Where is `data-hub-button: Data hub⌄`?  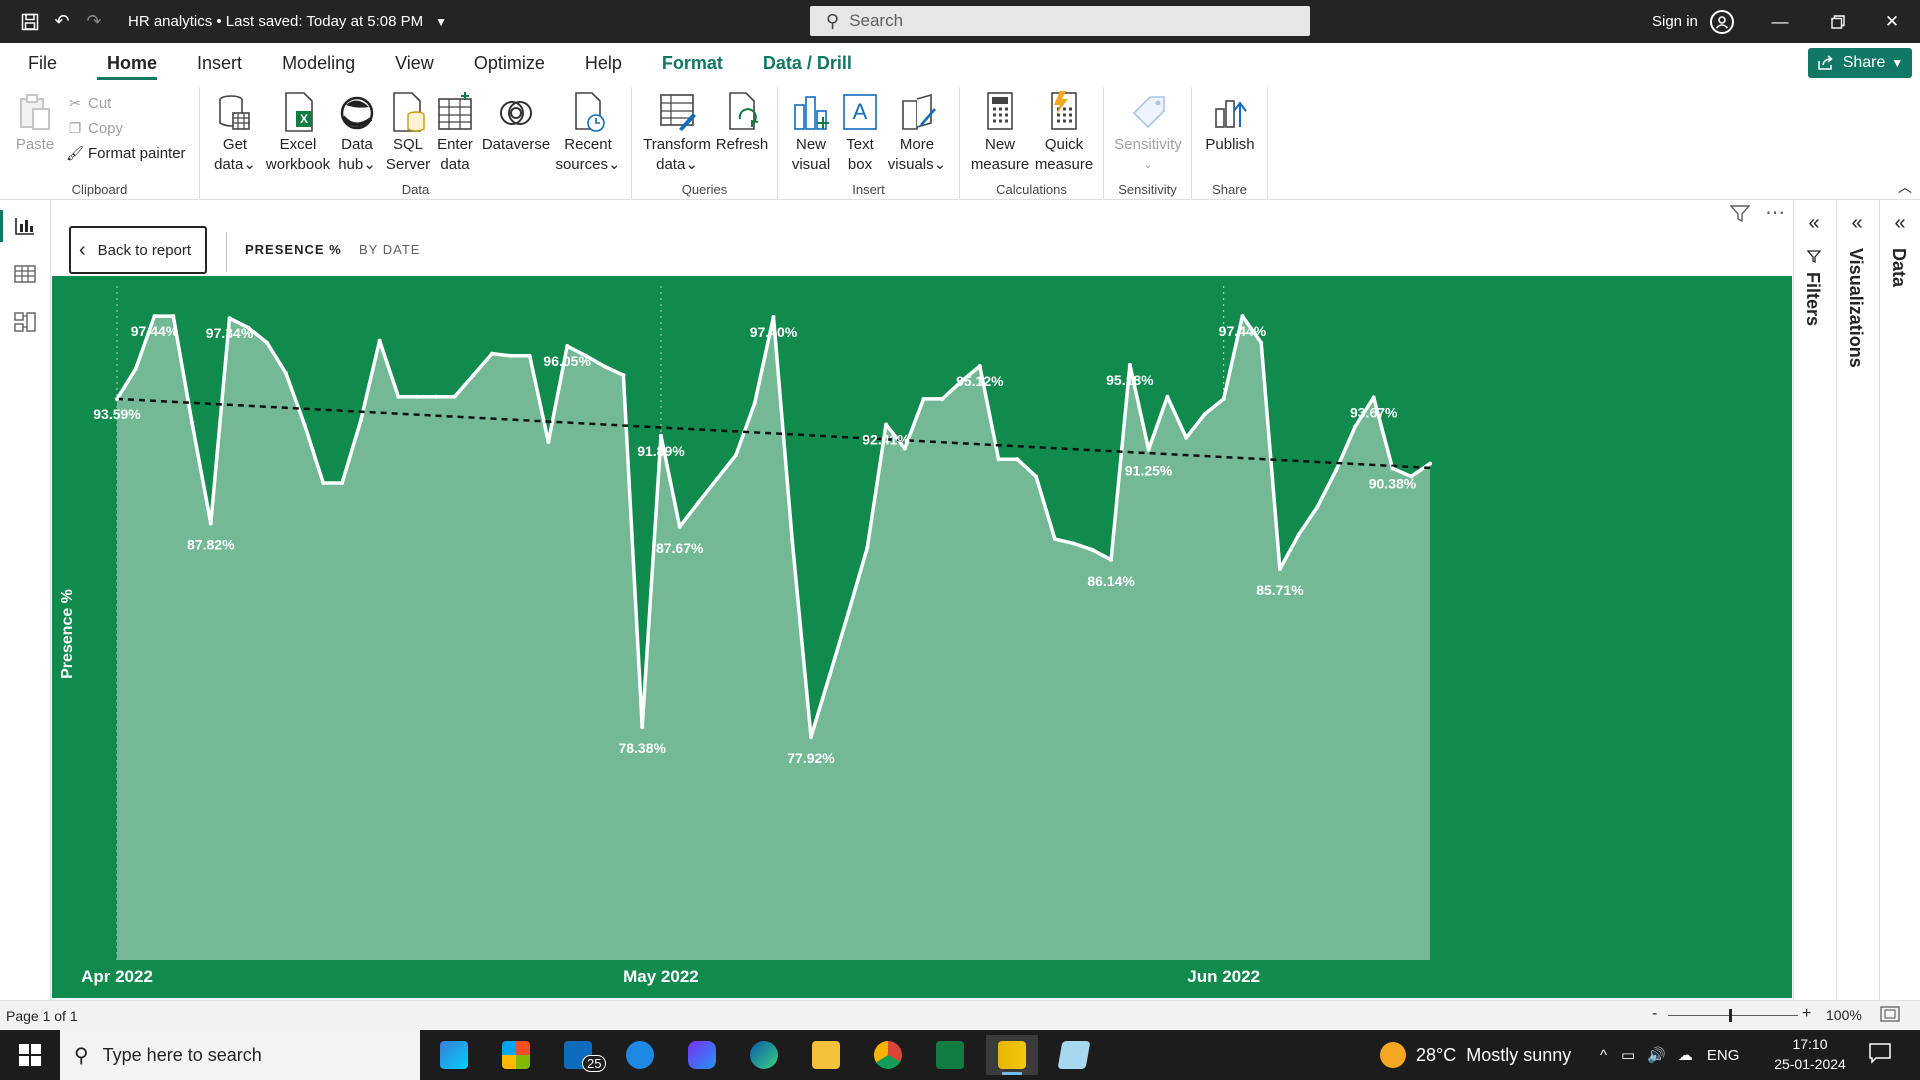
data-hub-button: Data hub⌄ is located at coordinates (357, 133).